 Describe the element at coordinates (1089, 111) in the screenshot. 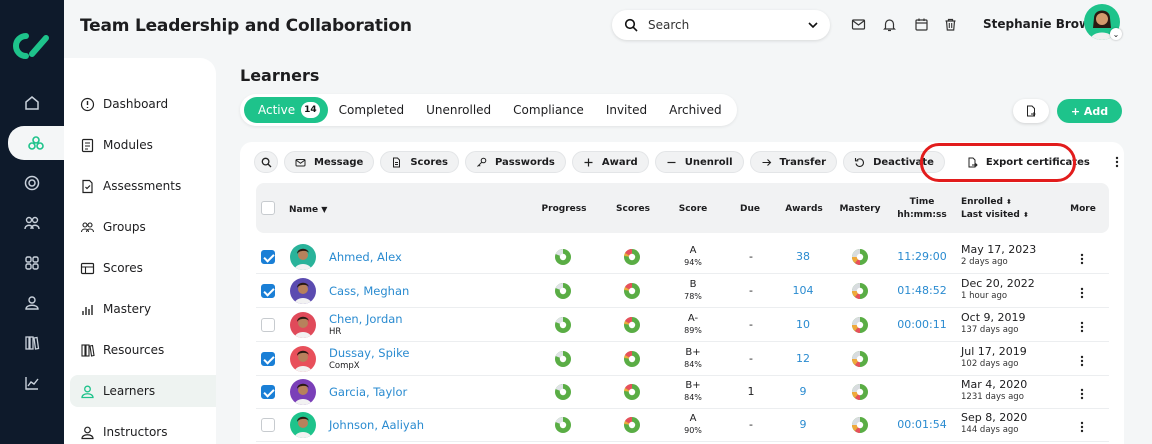

I see `add-learner-button: + Add` at that location.